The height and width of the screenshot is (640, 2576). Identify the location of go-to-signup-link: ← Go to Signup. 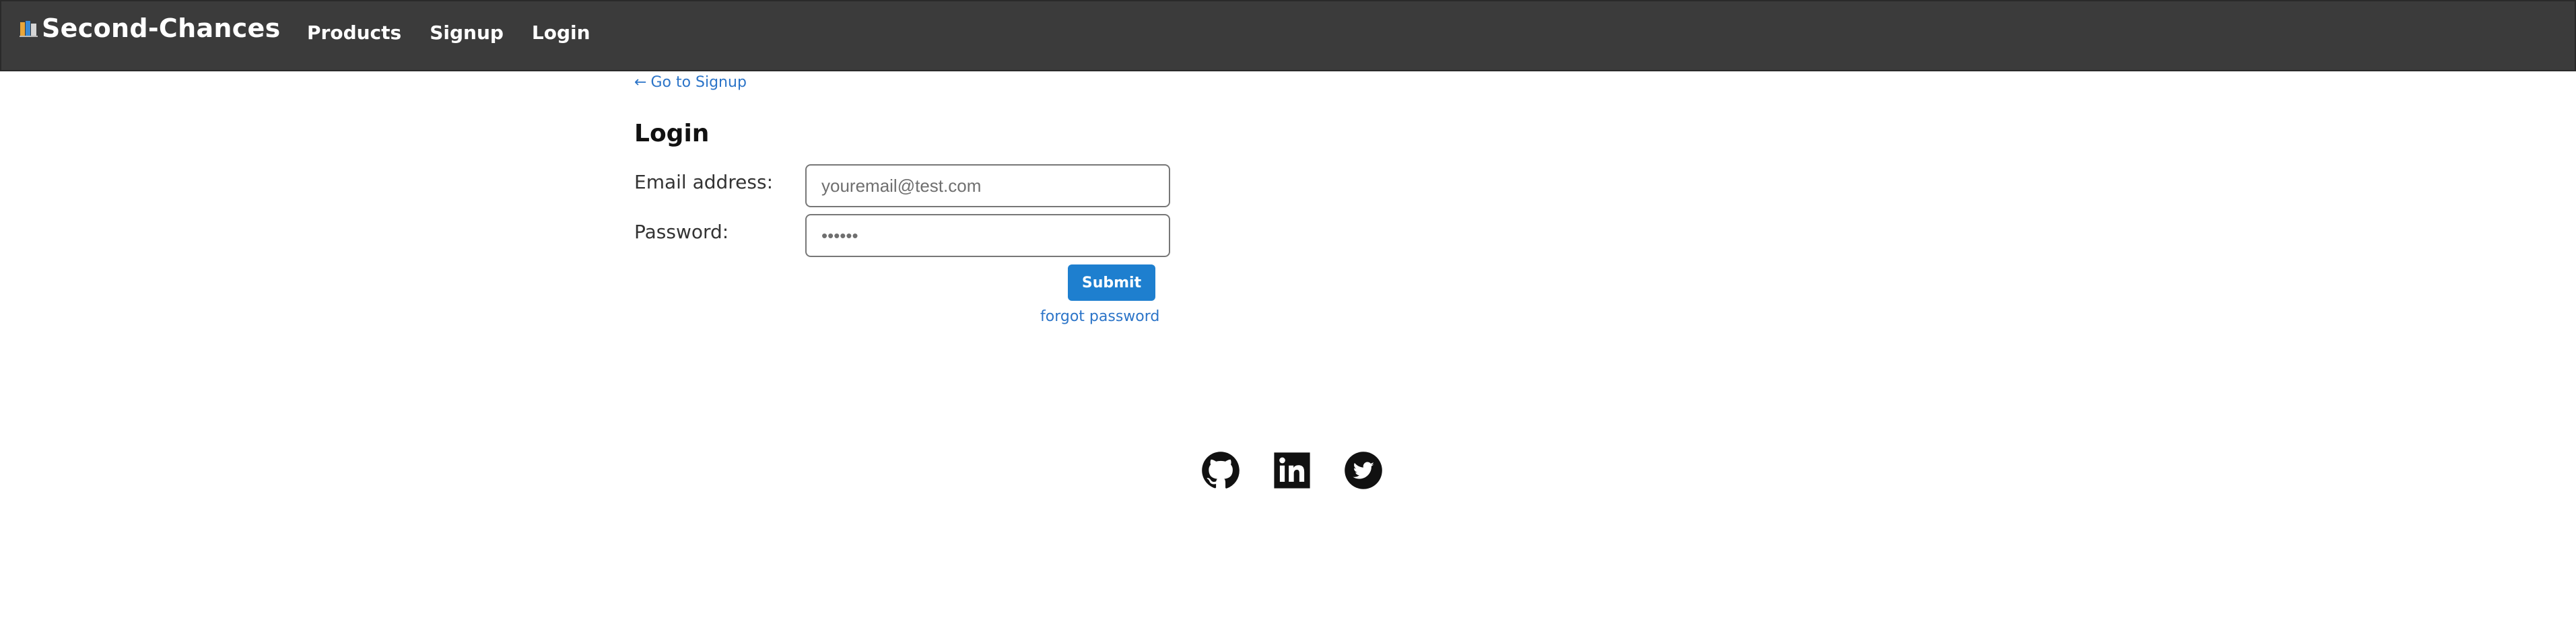
(690, 82).